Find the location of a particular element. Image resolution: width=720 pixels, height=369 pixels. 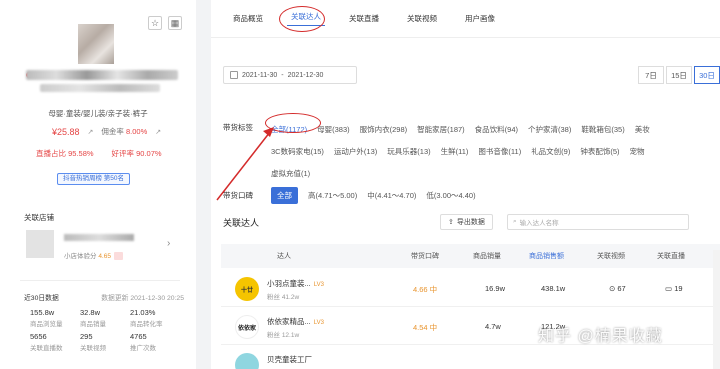

col-sales: 商品销量 is located at coordinates (487, 256).